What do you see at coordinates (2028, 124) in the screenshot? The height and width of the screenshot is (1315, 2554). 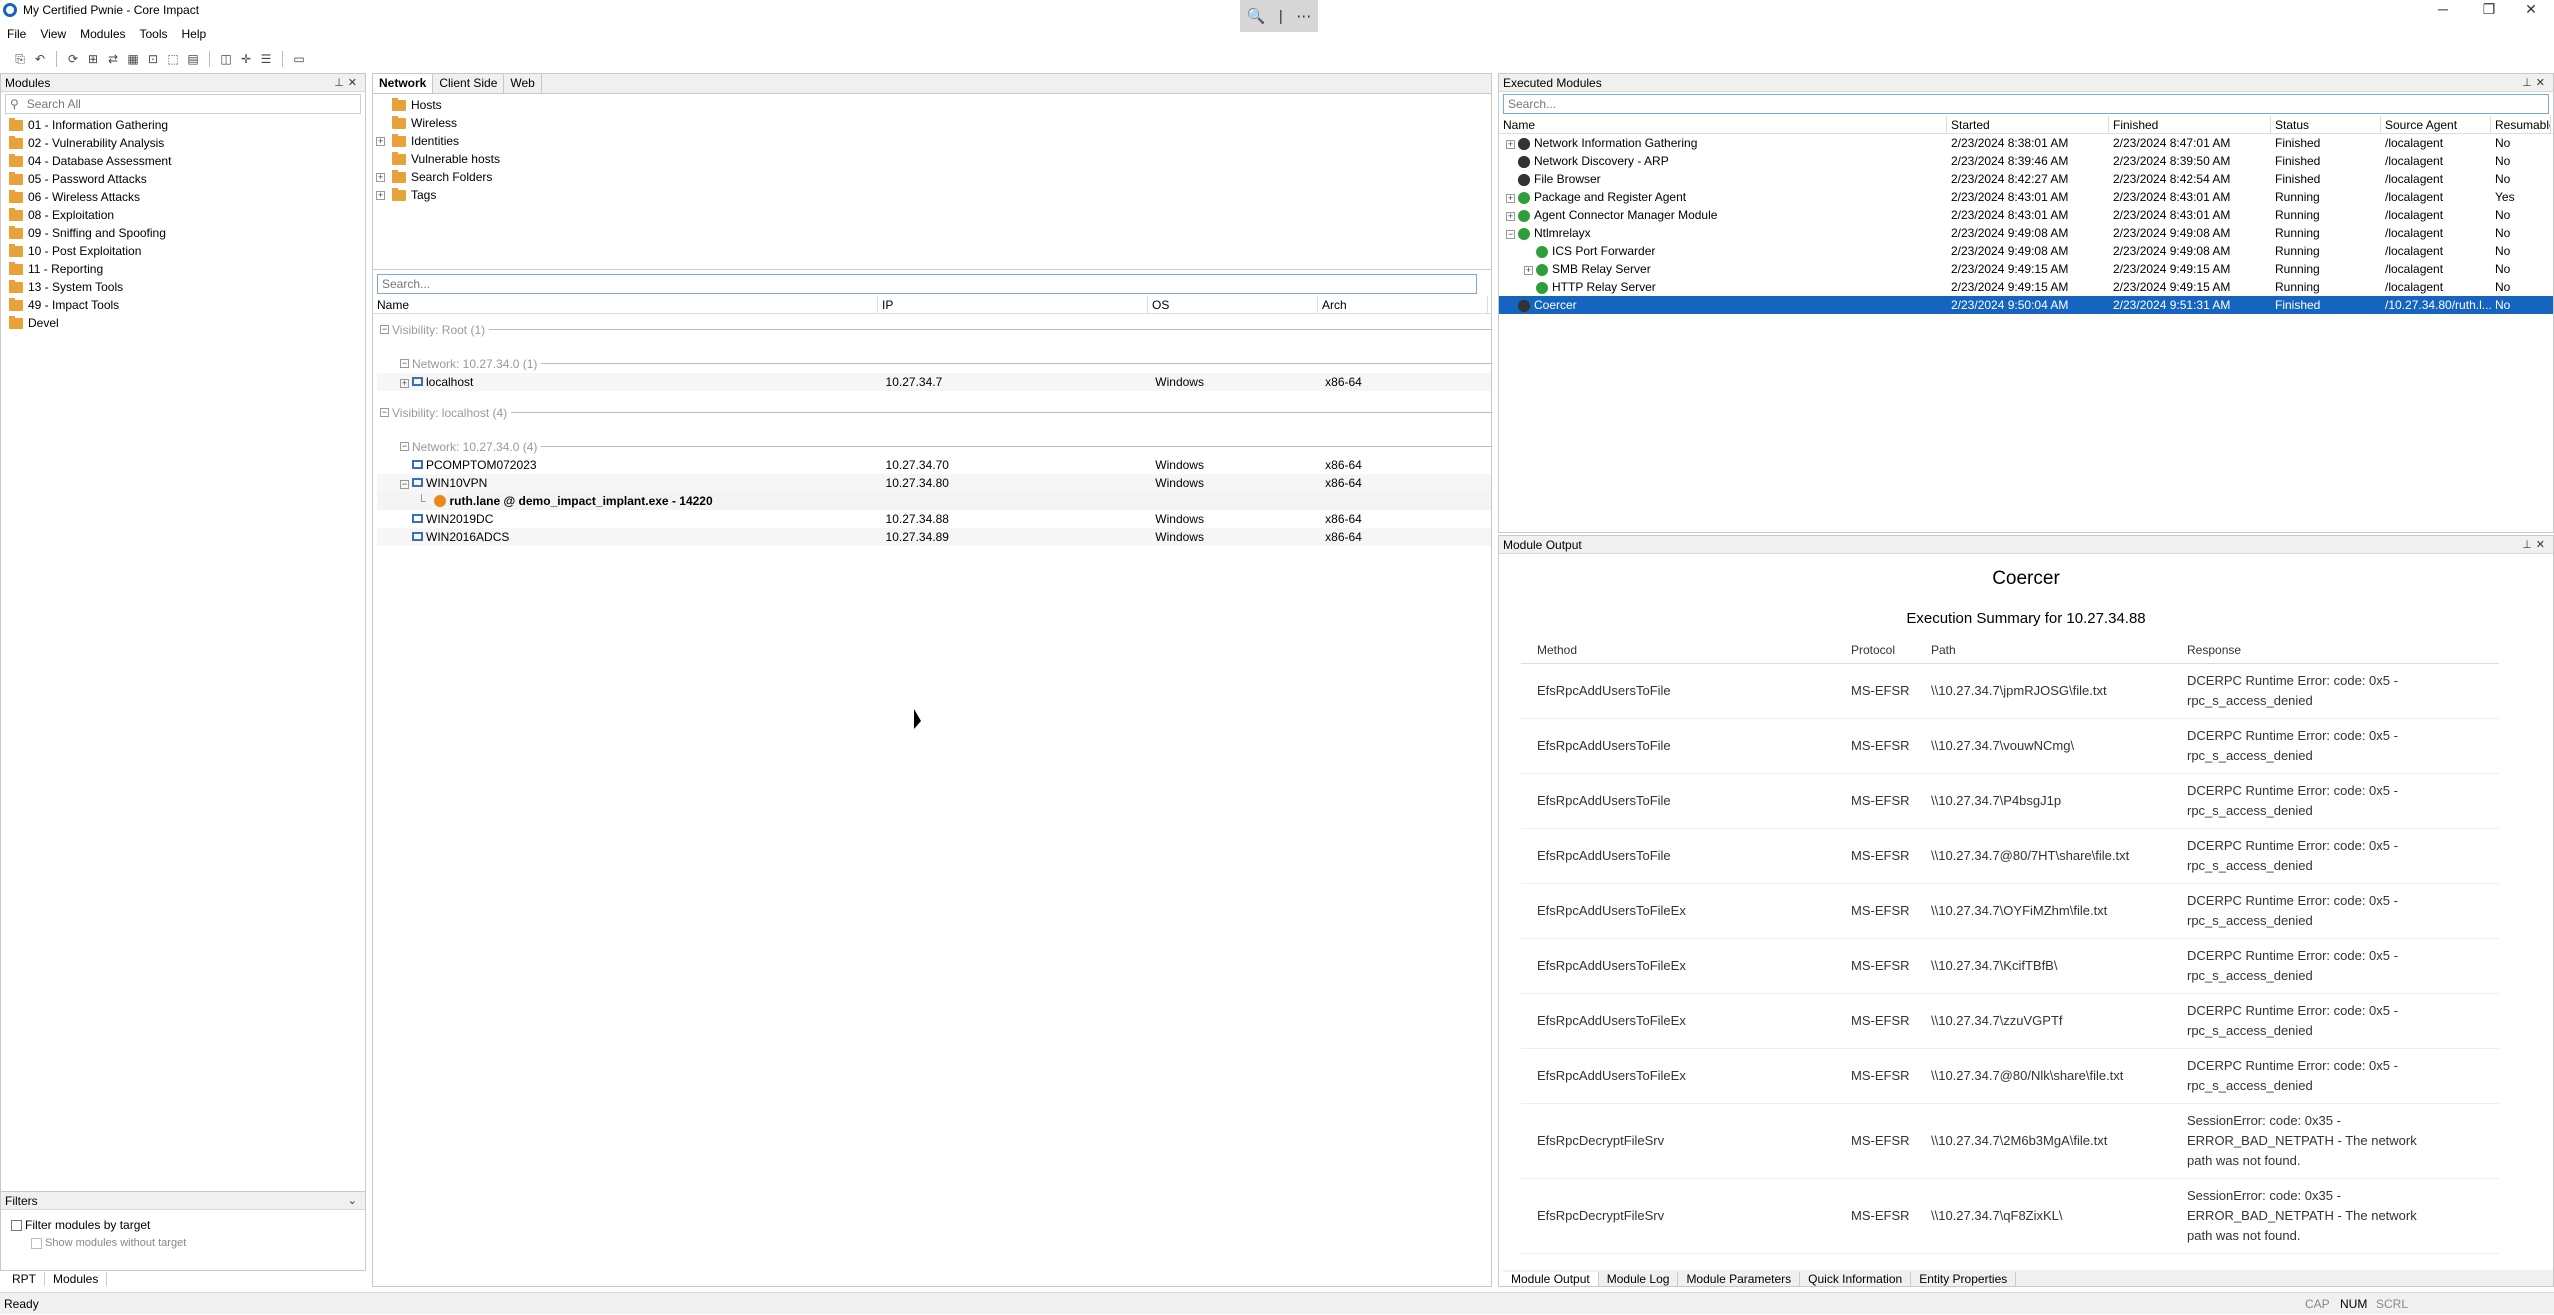 I see `col-started: Started` at bounding box center [2028, 124].